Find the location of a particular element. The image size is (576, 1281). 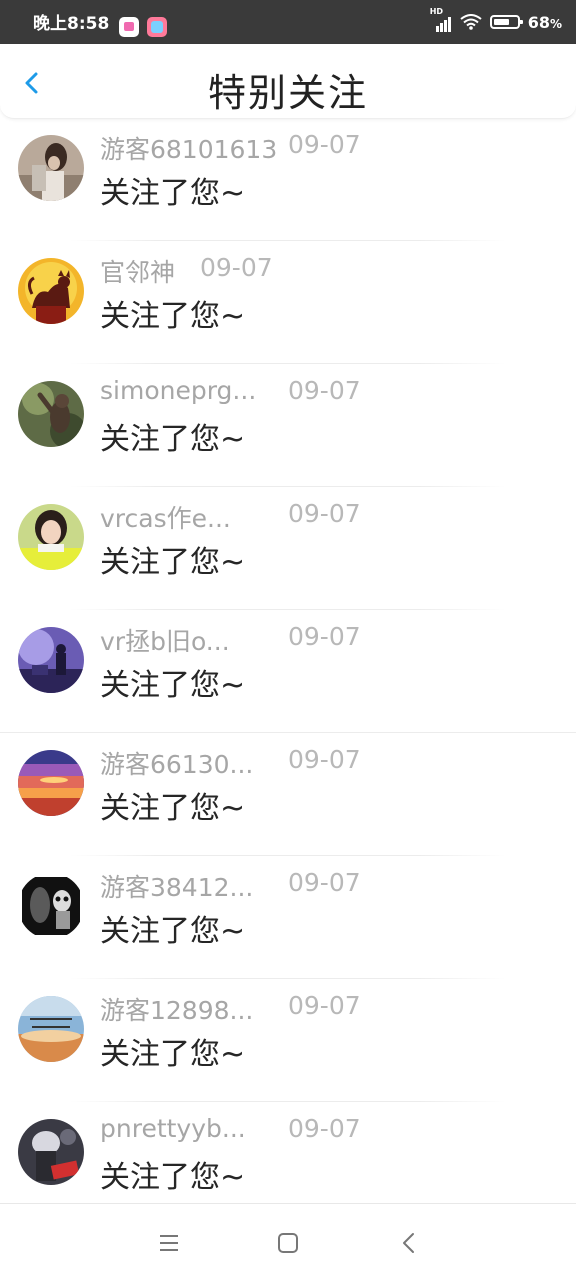

list-item: vrcas作e... 09-07 关注了您~ is located at coordinates (288, 548).